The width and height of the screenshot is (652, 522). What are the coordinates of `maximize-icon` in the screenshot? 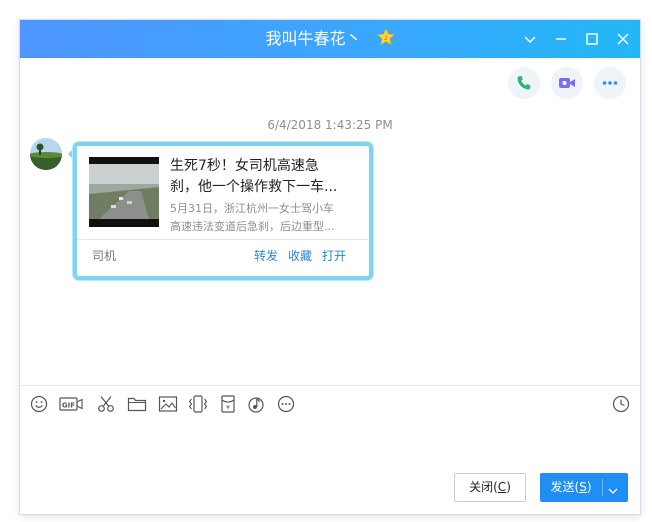 It's located at (592, 39).